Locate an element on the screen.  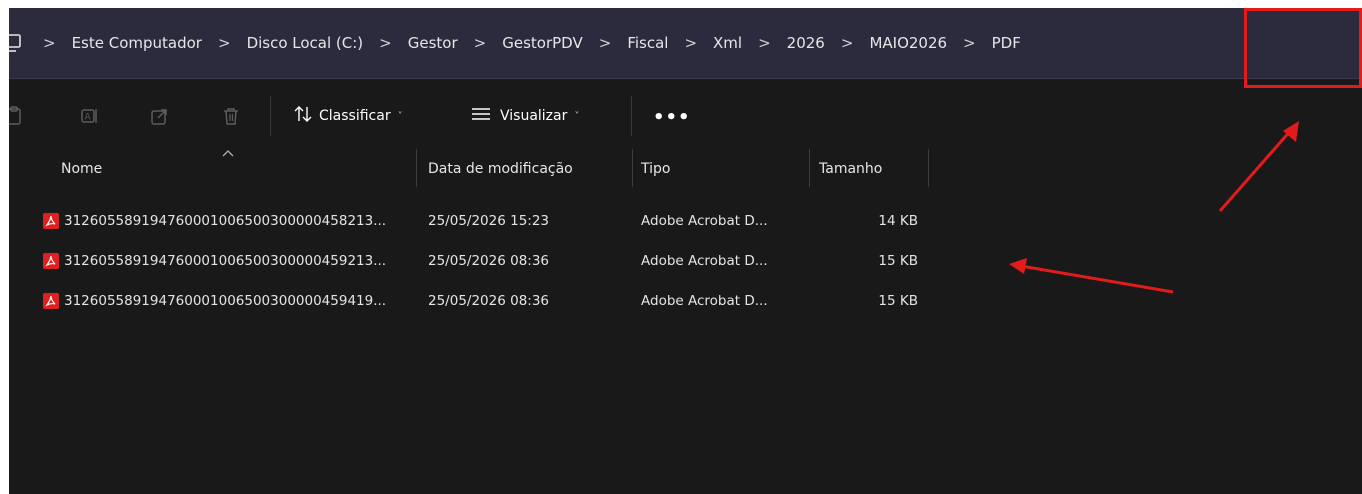
annotation-arrows is located at coordinates (1154, 207).